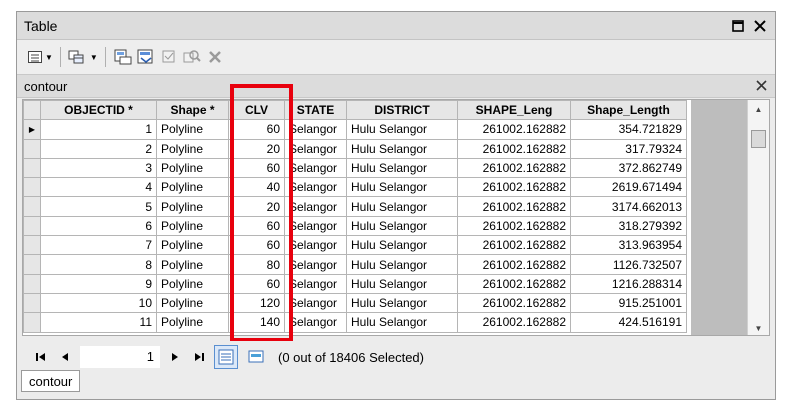  What do you see at coordinates (98, 129) in the screenshot?
I see `cell-objectid: 1` at bounding box center [98, 129].